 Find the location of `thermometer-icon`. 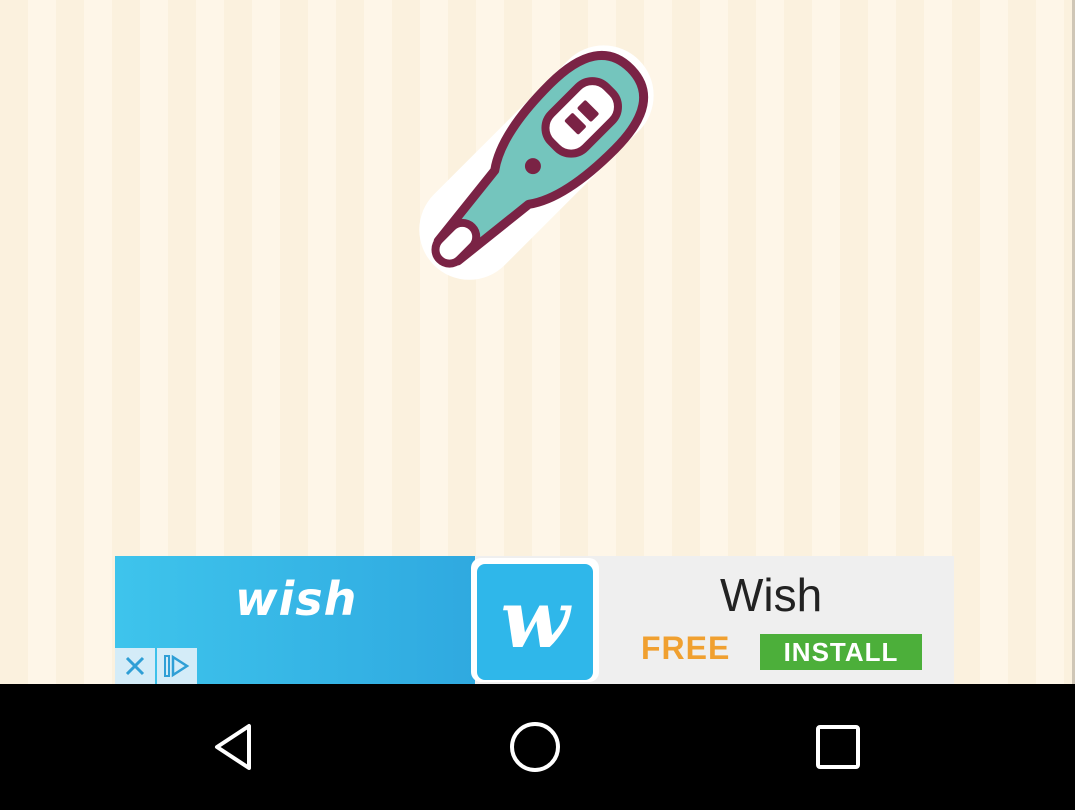

thermometer-icon is located at coordinates (540, 152).